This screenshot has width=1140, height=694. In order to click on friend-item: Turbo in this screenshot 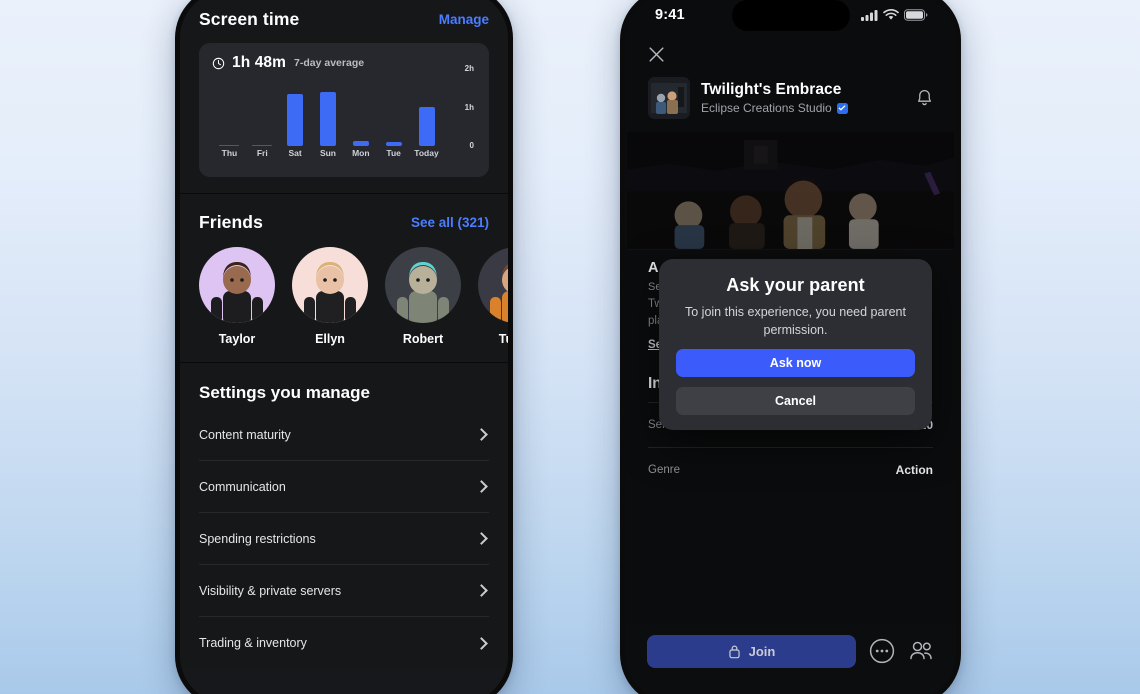, I will do `click(493, 296)`.